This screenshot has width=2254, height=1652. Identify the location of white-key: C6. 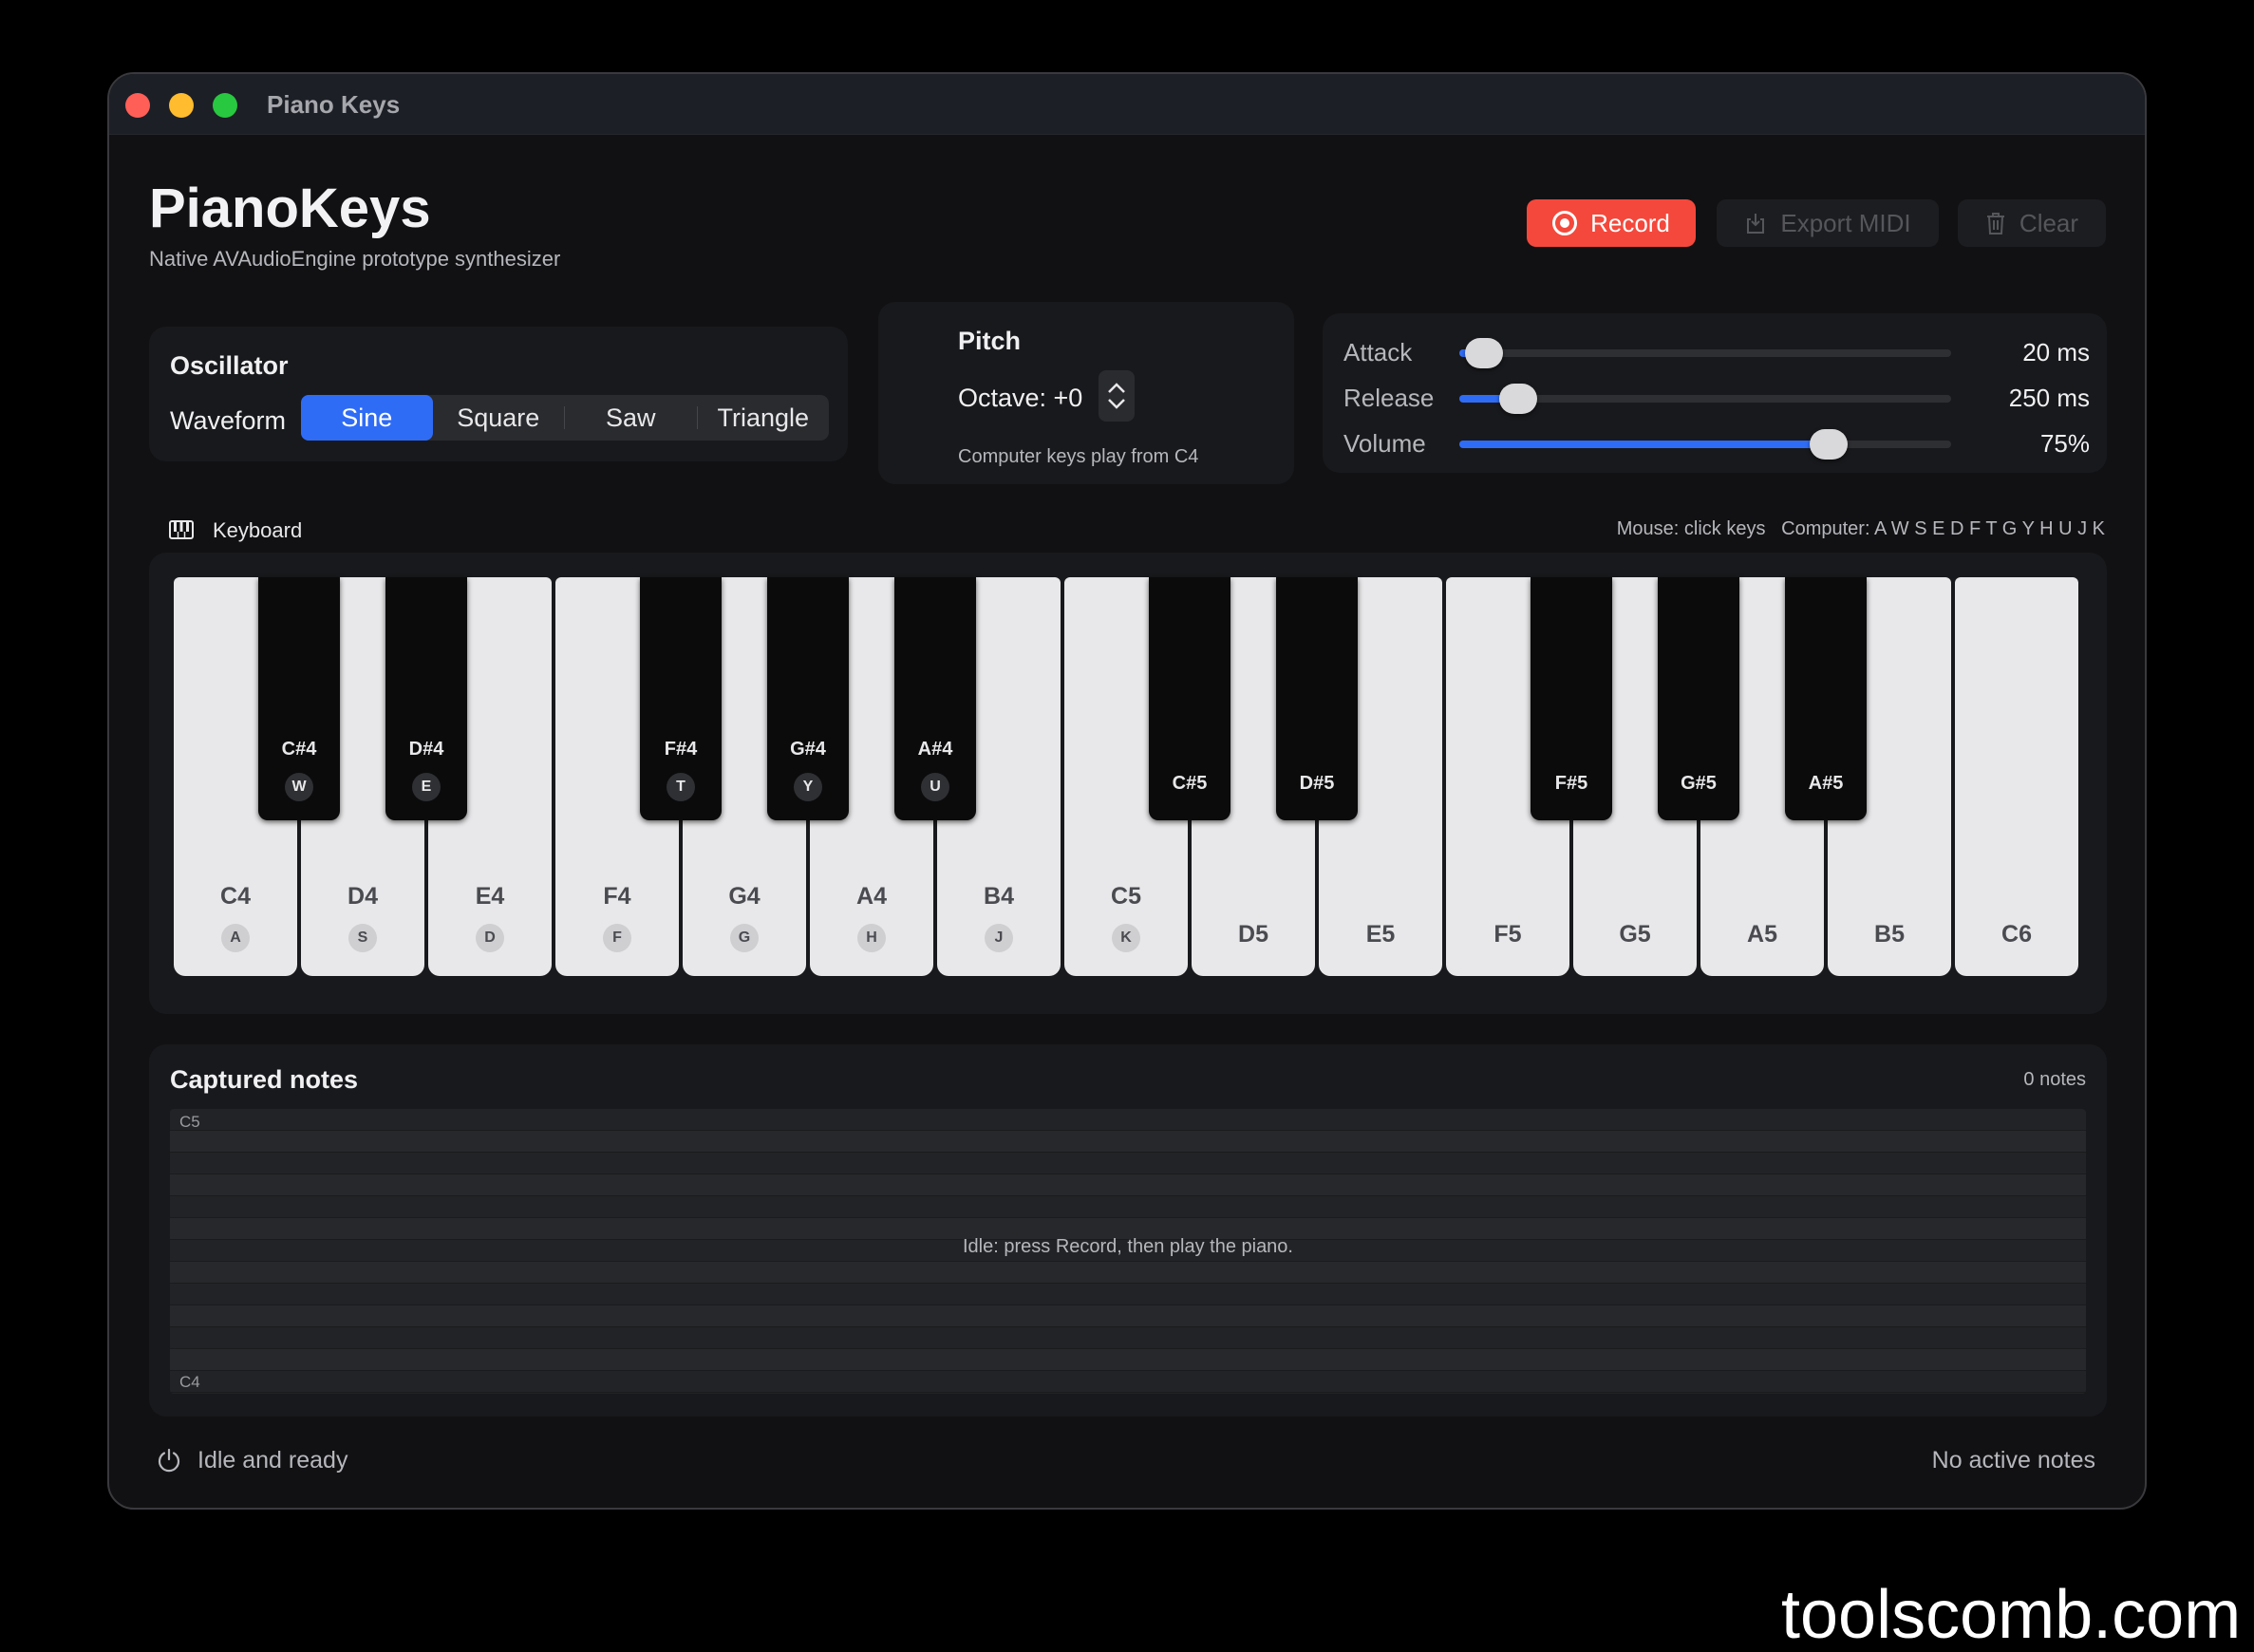
(2017, 776).